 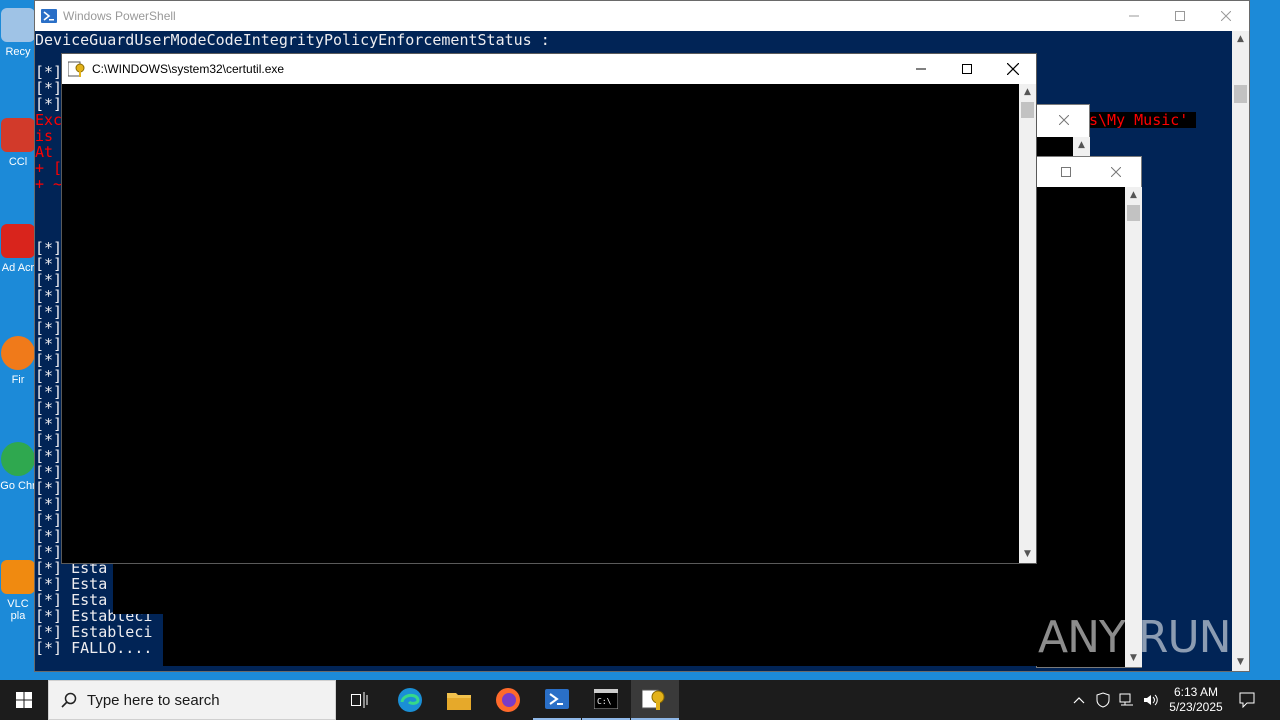 What do you see at coordinates (1089, 412) in the screenshot?
I see `background-console-window-2: ▲ ▼` at bounding box center [1089, 412].